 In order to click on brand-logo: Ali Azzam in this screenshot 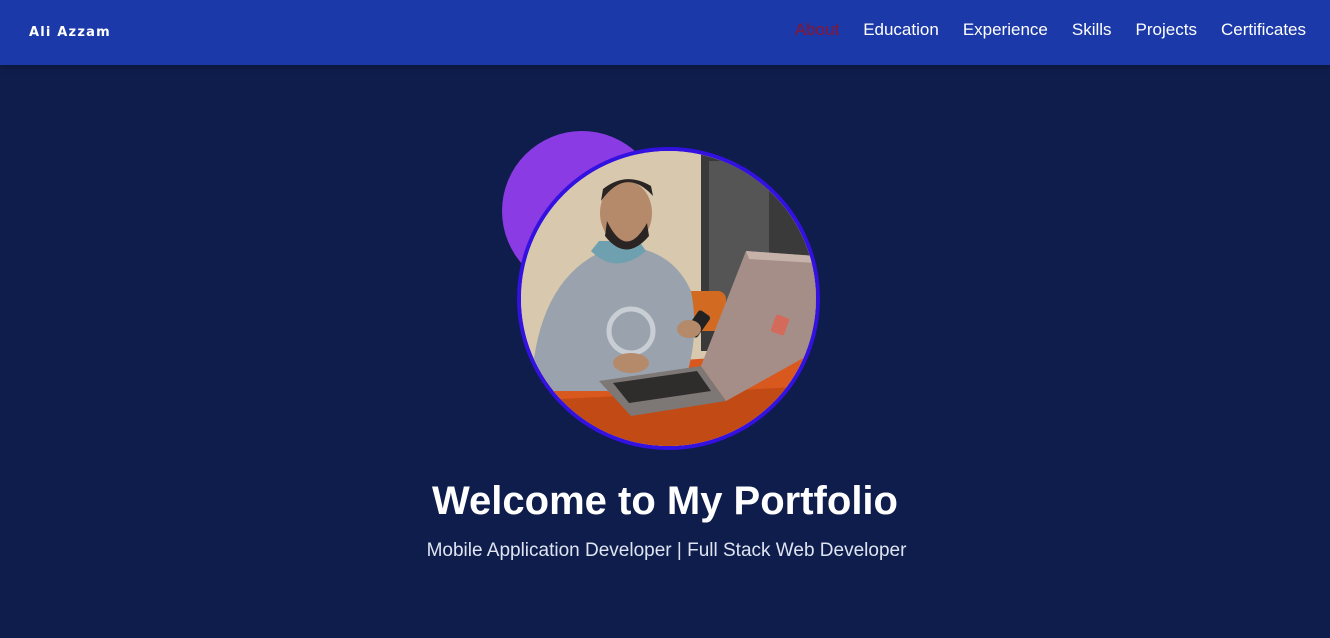, I will do `click(70, 32)`.